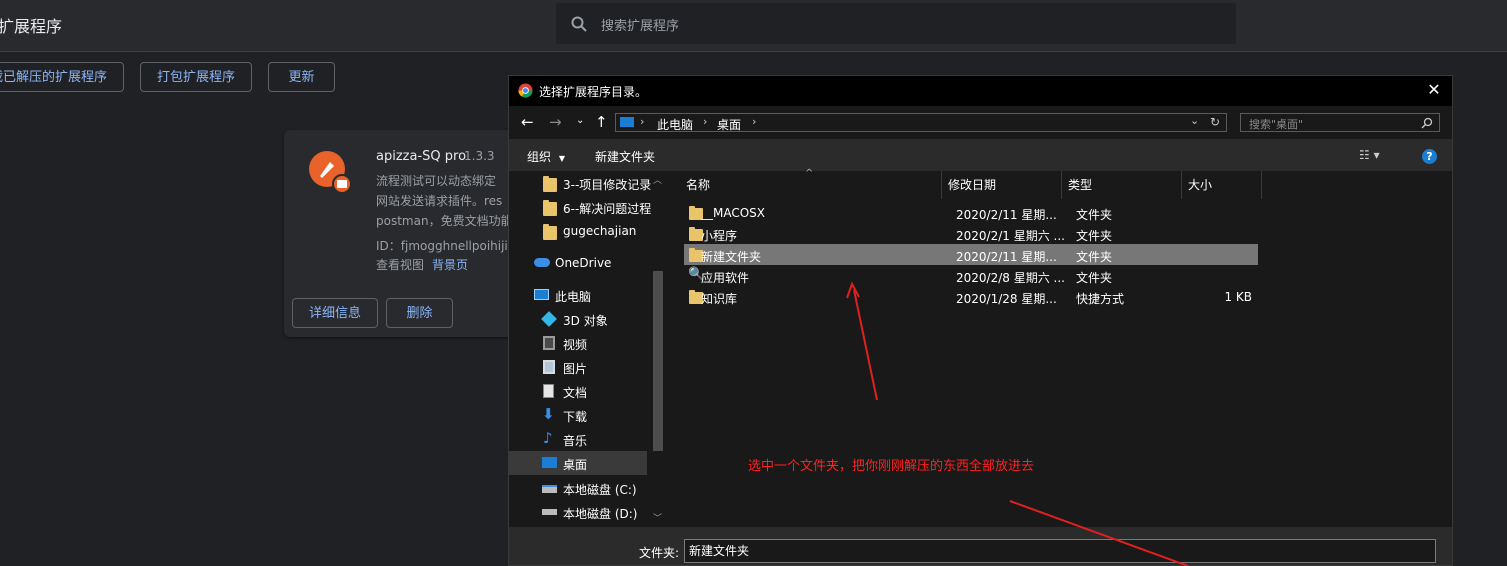  Describe the element at coordinates (853, 290) in the screenshot. I see `annotation-arrowhead` at that location.